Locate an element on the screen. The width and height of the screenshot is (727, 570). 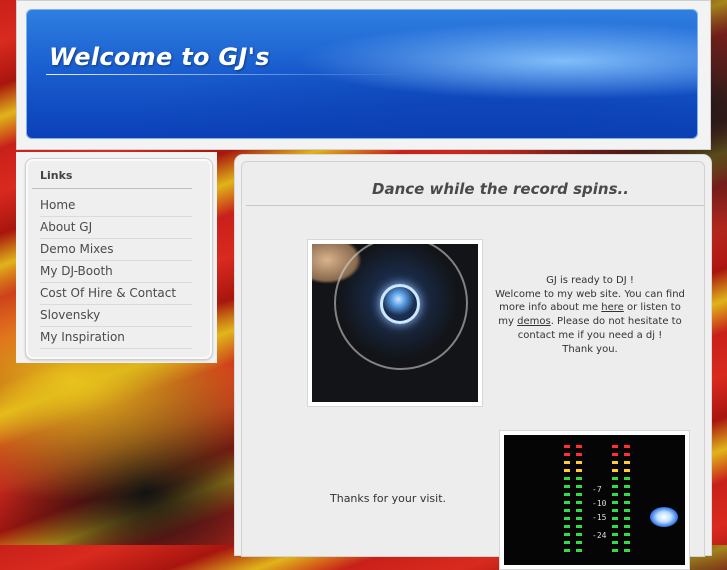
welcome-line-6: Thank you. is located at coordinates (590, 349).